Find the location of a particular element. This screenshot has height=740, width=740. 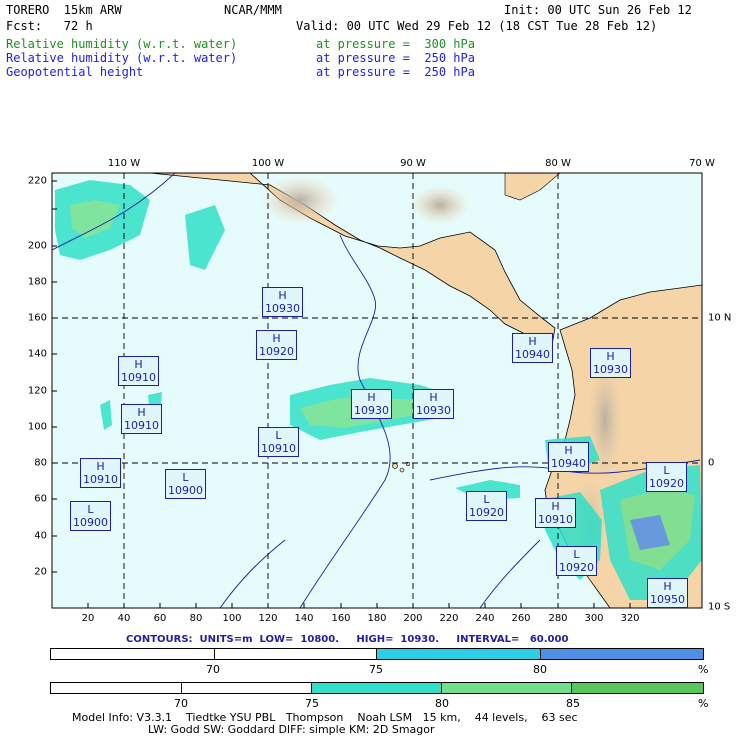

y-tick-label: 140 is located at coordinates (37, 354).